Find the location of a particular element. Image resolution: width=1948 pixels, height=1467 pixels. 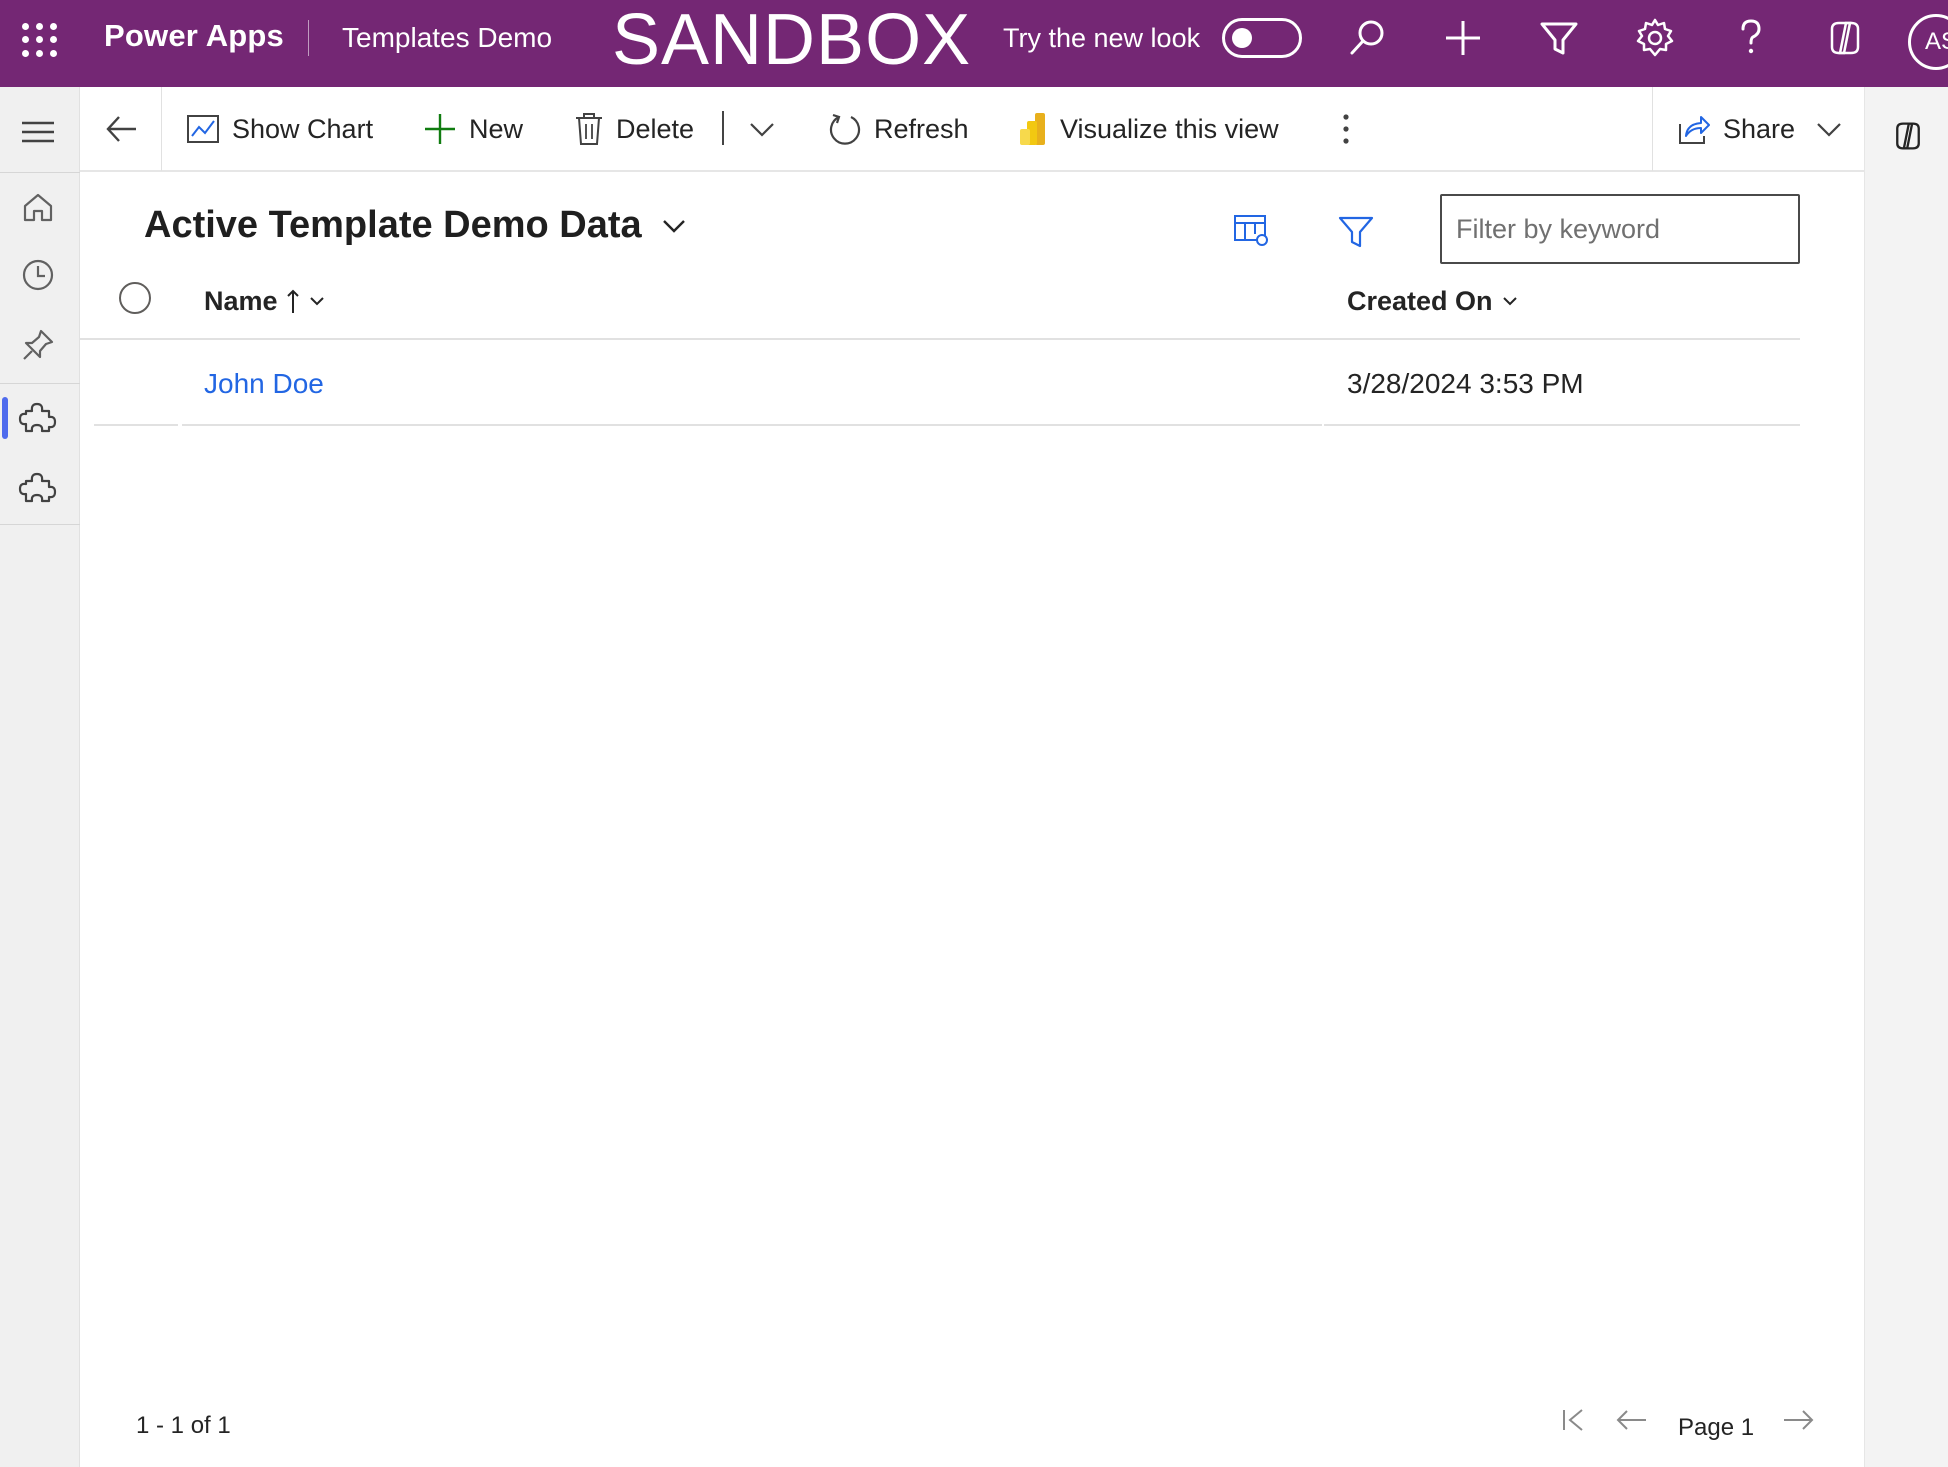

refresh-button: Refresh is located at coordinates (898, 129).